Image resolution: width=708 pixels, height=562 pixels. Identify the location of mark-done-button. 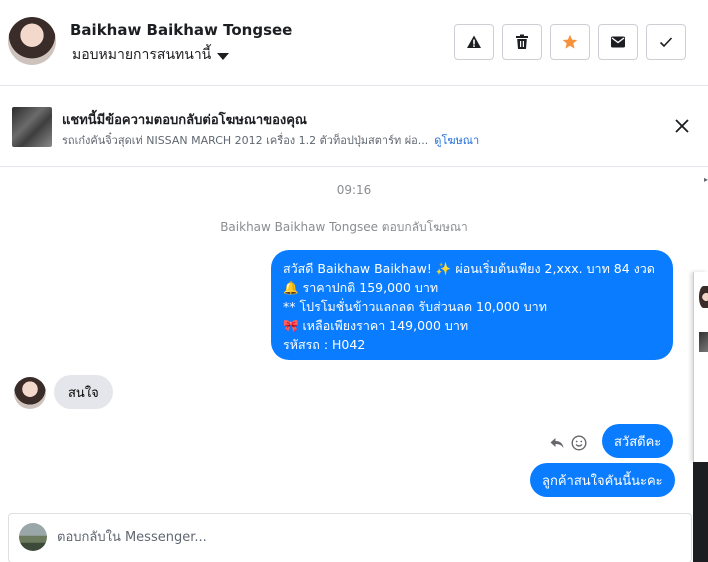
(666, 42).